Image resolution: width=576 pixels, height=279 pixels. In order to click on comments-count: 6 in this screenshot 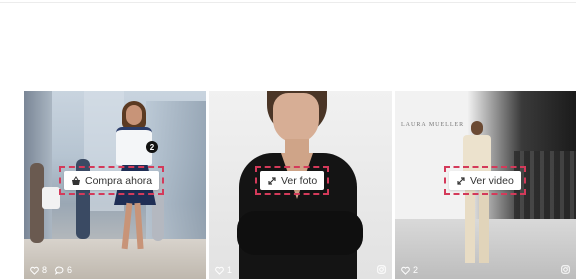, I will do `click(70, 270)`.